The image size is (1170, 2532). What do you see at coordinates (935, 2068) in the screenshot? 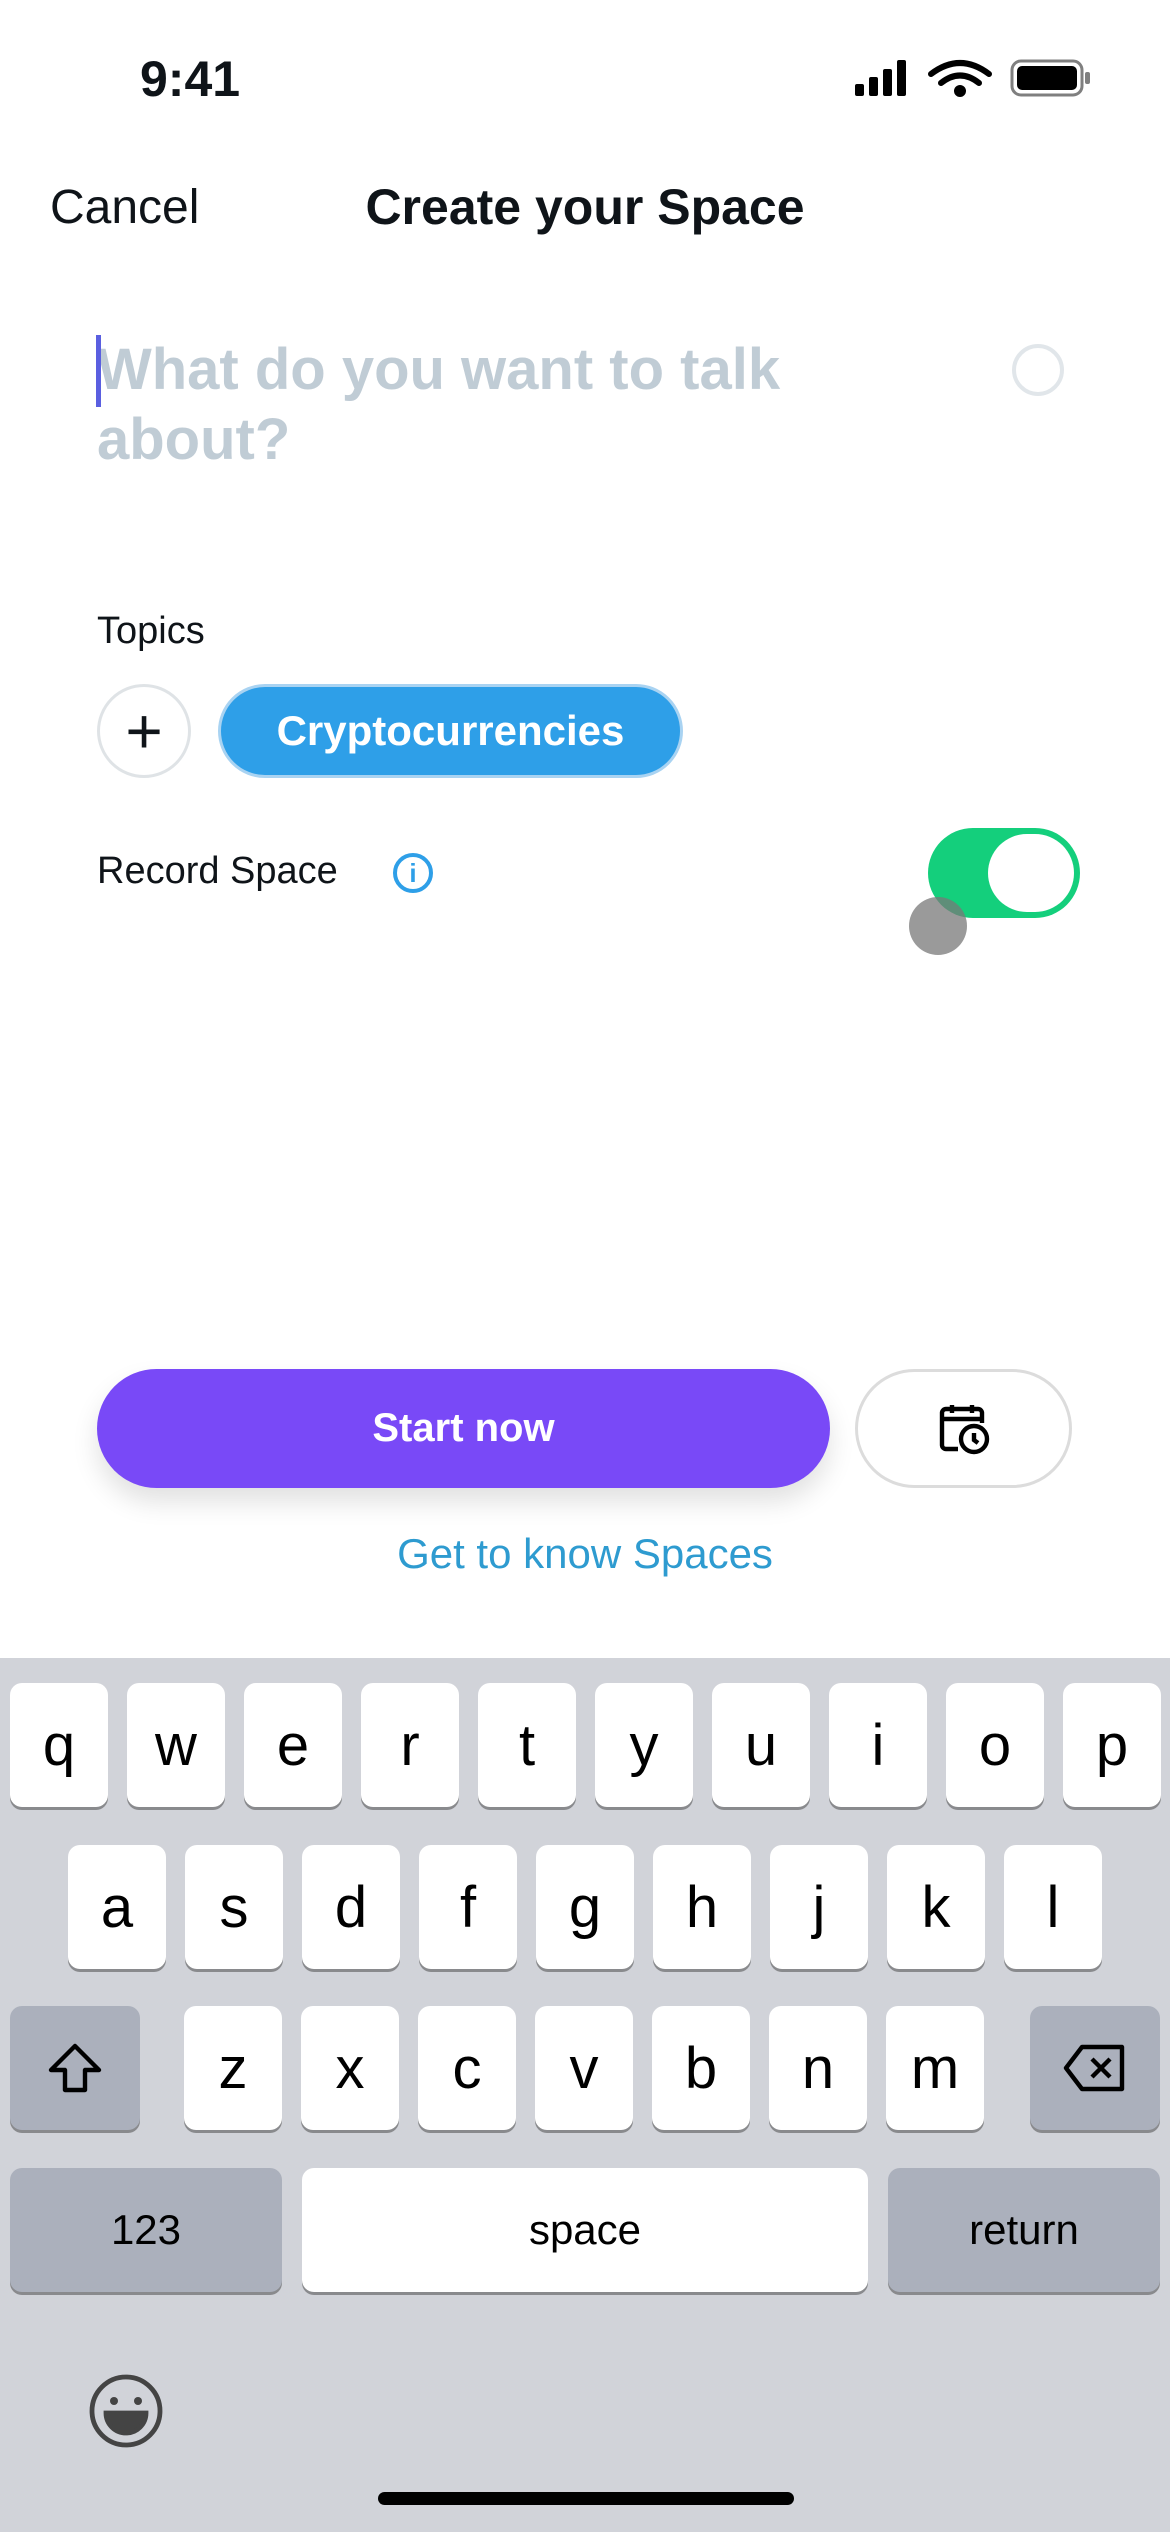
I see `key-m: m` at bounding box center [935, 2068].